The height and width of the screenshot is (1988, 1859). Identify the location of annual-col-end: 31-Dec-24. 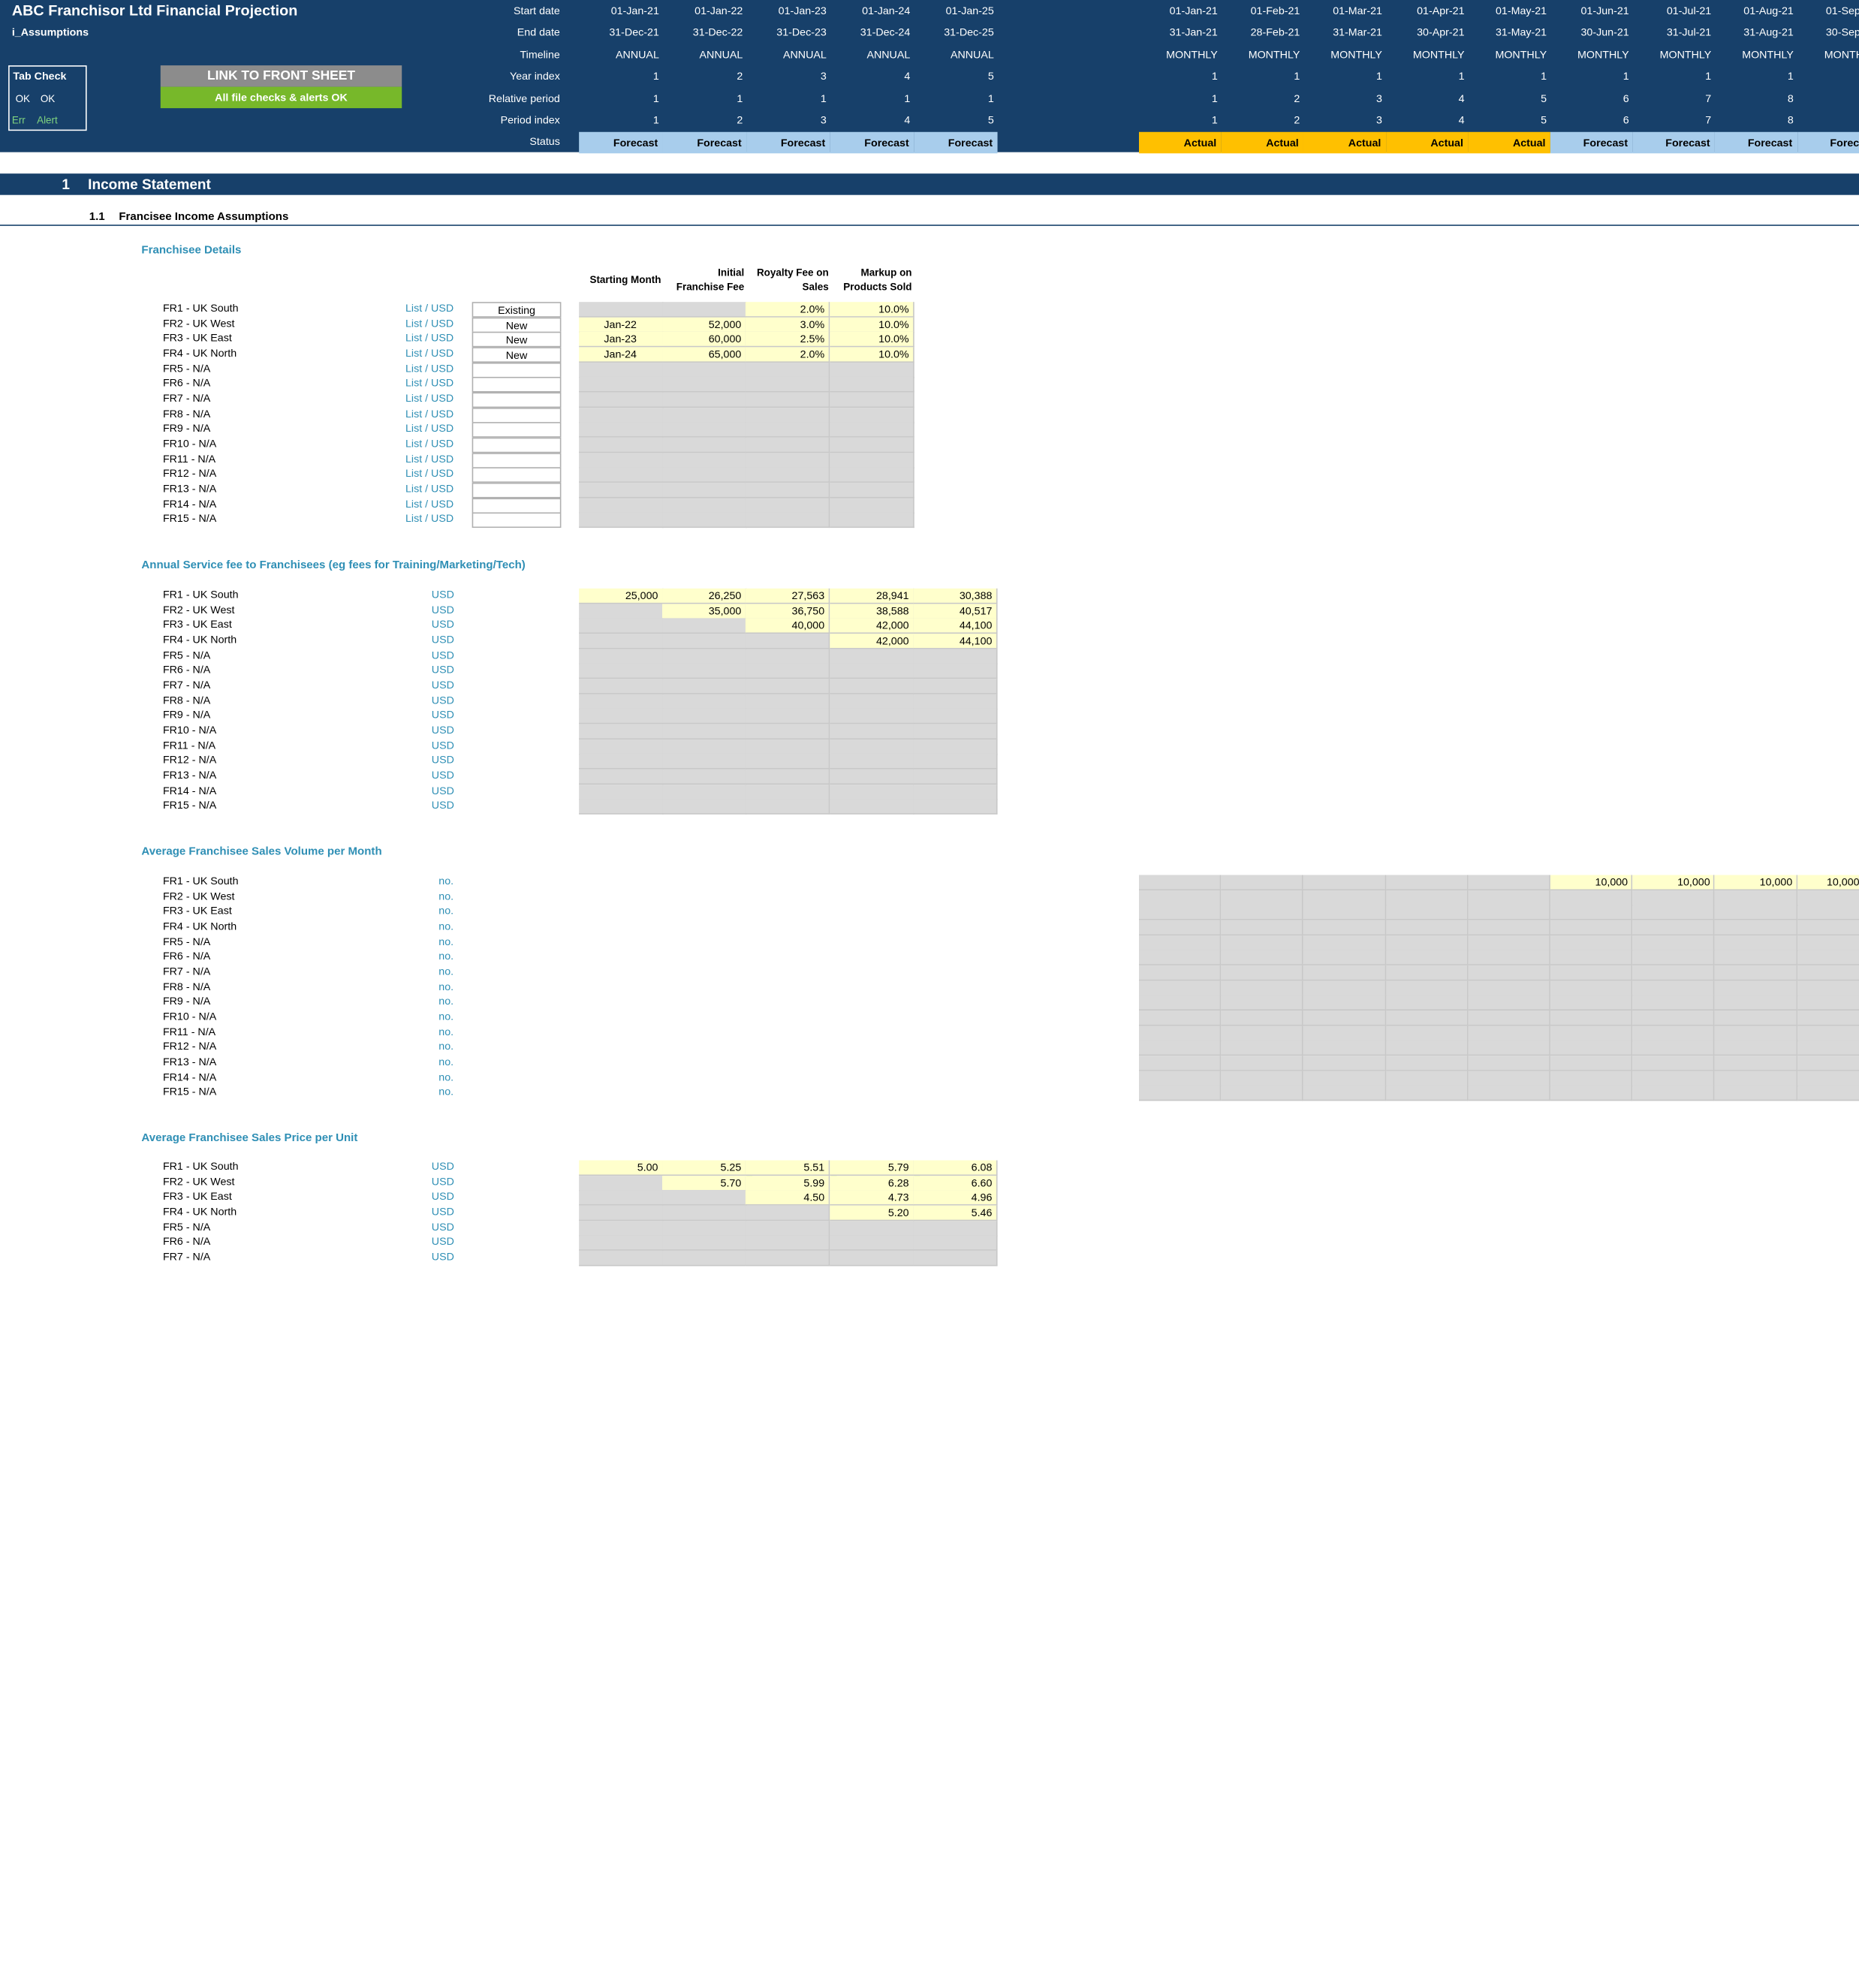
(885, 32).